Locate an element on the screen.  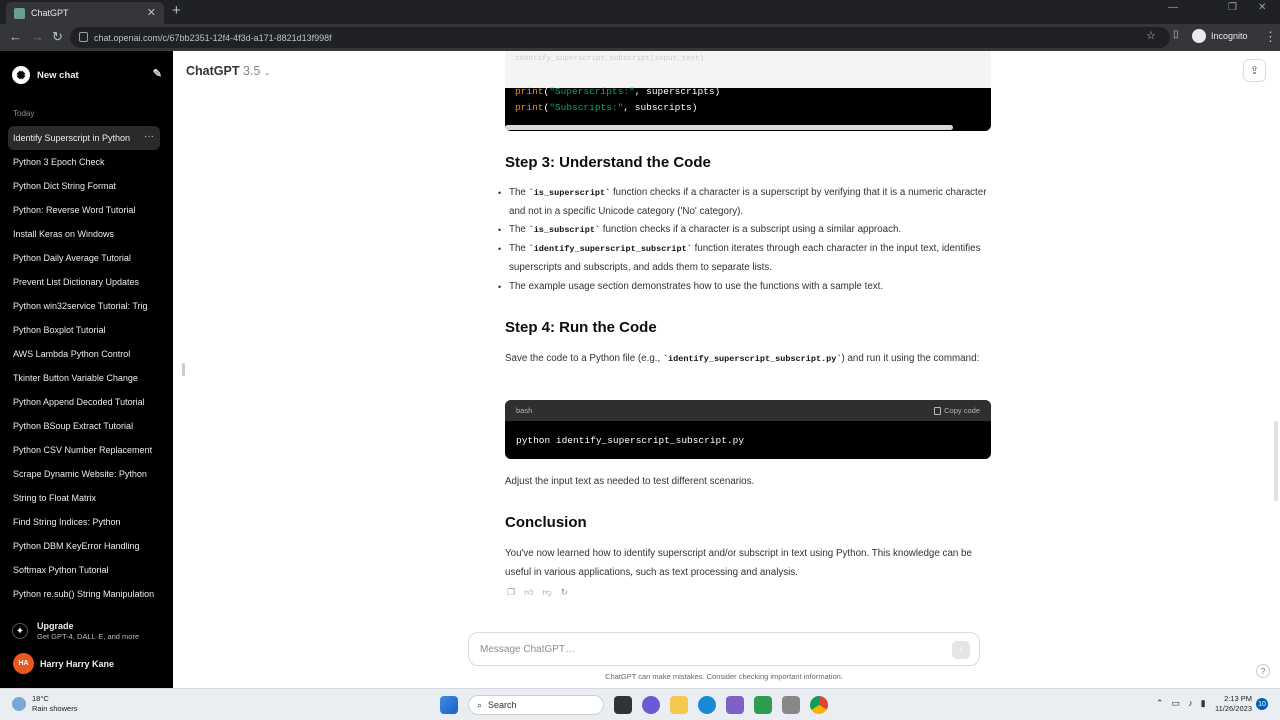
chat-item: Python Boxplot Tutorial is located at coordinates (84, 330).